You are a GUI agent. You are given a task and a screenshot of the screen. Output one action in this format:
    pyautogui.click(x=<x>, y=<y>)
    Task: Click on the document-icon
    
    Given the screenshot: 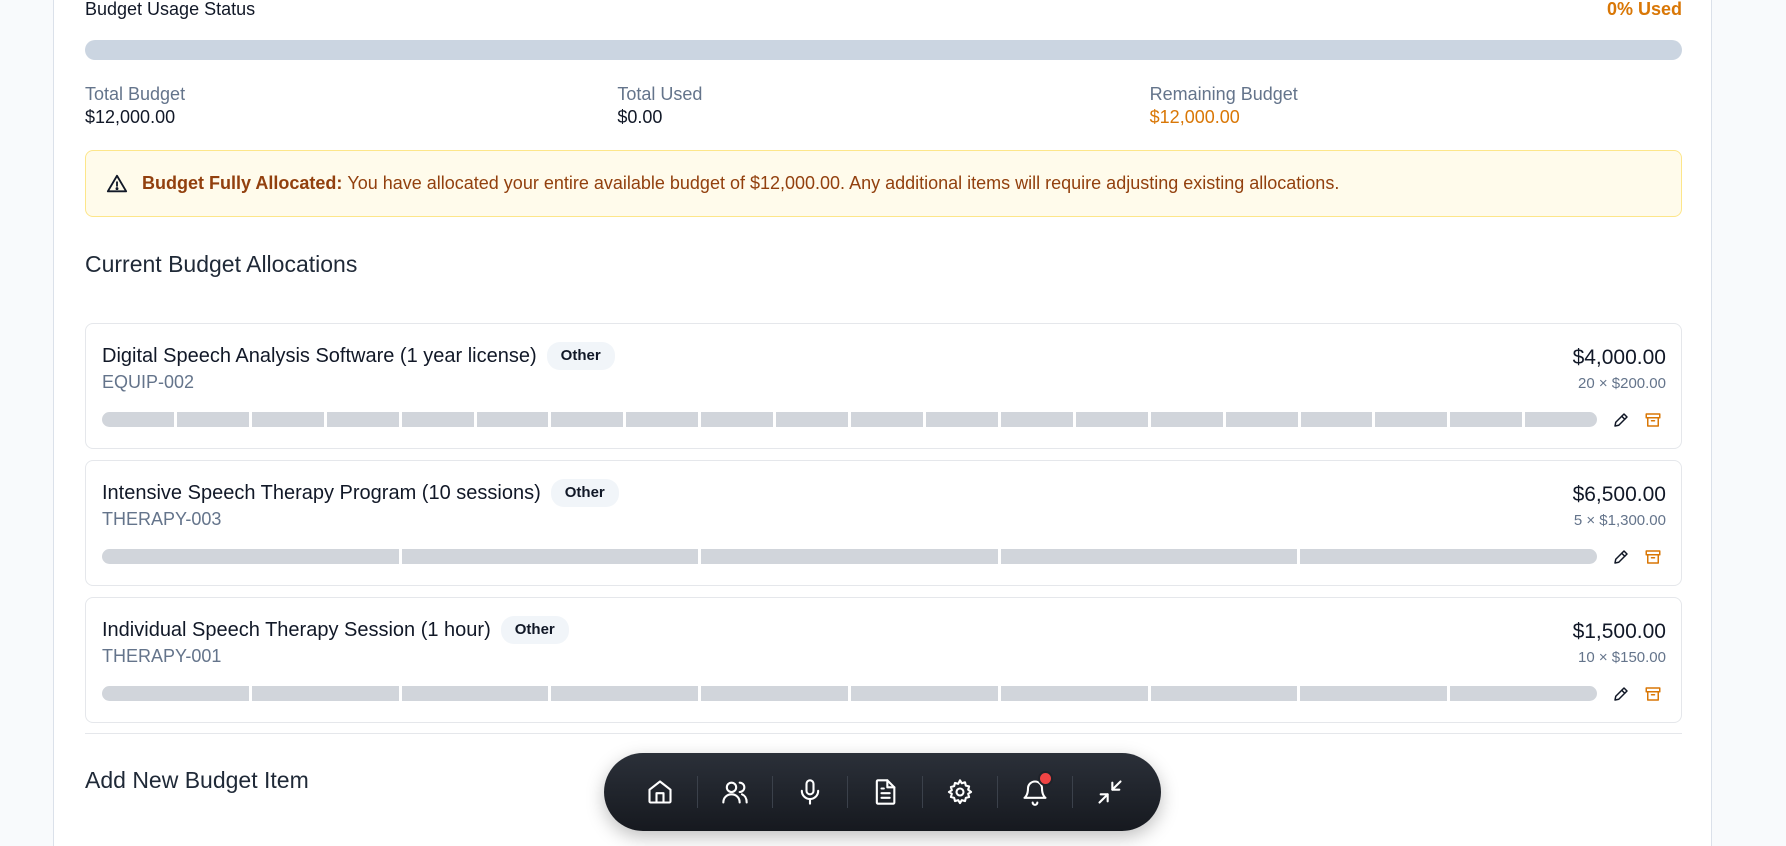 What is the action you would take?
    pyautogui.click(x=885, y=792)
    